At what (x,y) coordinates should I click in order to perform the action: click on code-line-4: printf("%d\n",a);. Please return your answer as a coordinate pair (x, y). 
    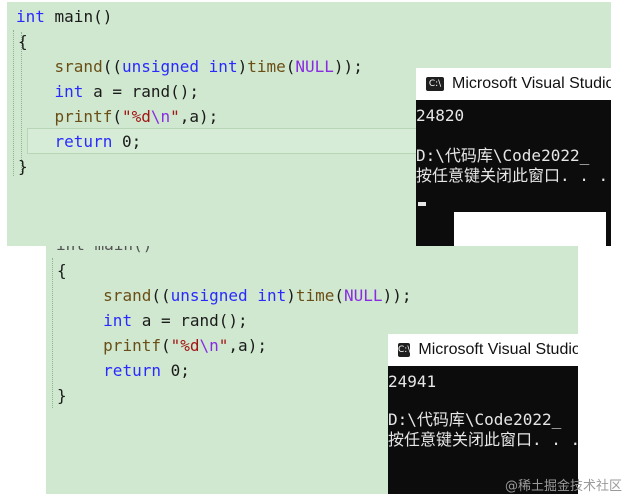
    Looking at the image, I should click on (185, 345).